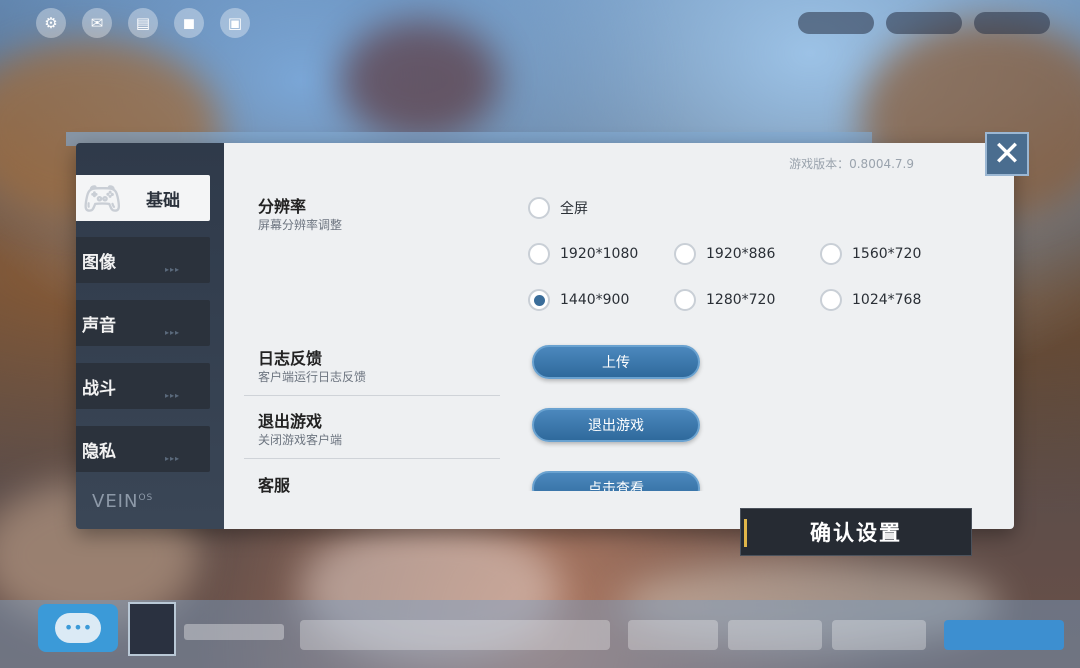  What do you see at coordinates (851, 164) in the screenshot?
I see `game-version: 游戏版本：0.8004.7.9` at bounding box center [851, 164].